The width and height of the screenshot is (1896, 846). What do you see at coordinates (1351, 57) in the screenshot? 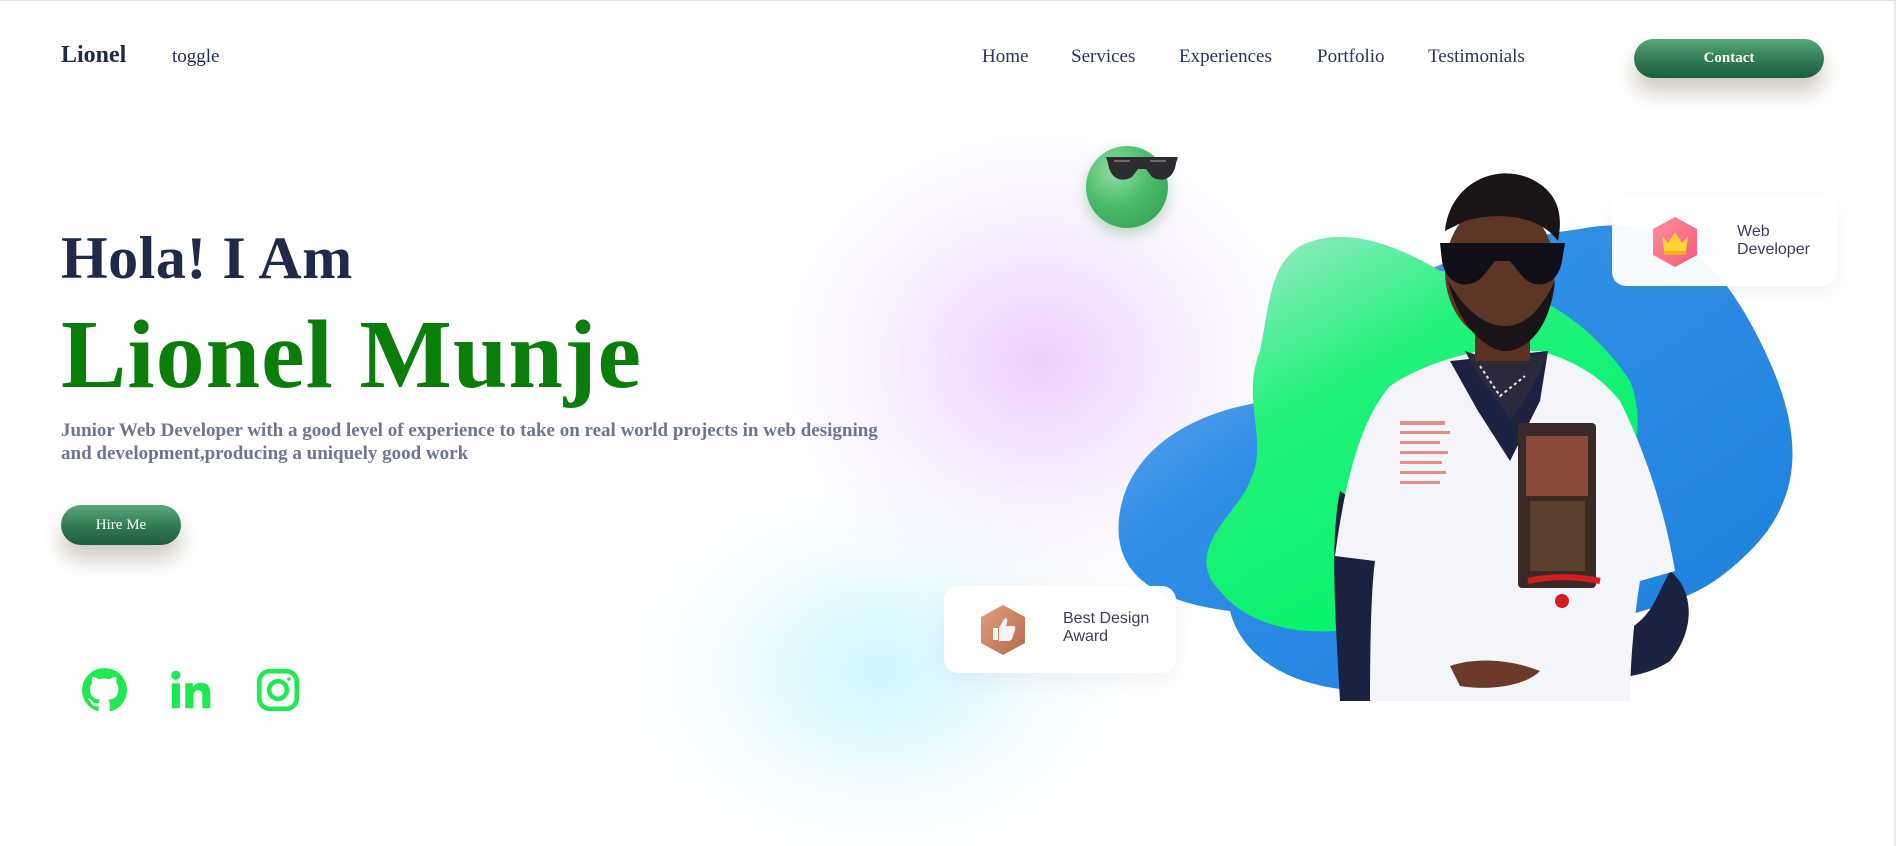
I see `nav-link-portfolio: Portfolio` at bounding box center [1351, 57].